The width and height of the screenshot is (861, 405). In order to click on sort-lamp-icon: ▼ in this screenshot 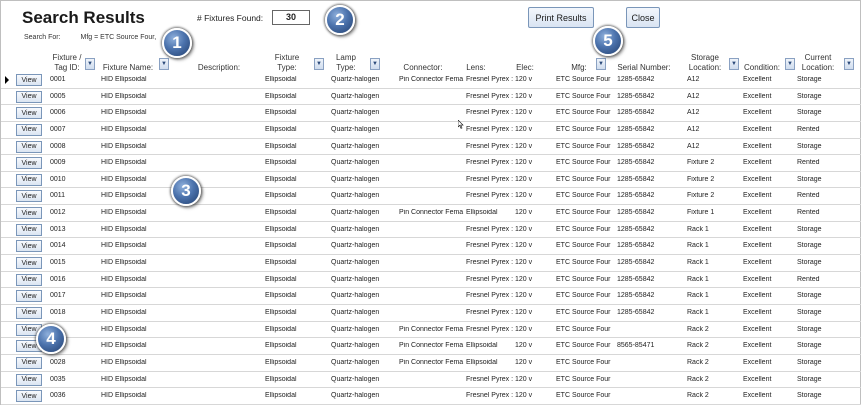, I will do `click(375, 64)`.